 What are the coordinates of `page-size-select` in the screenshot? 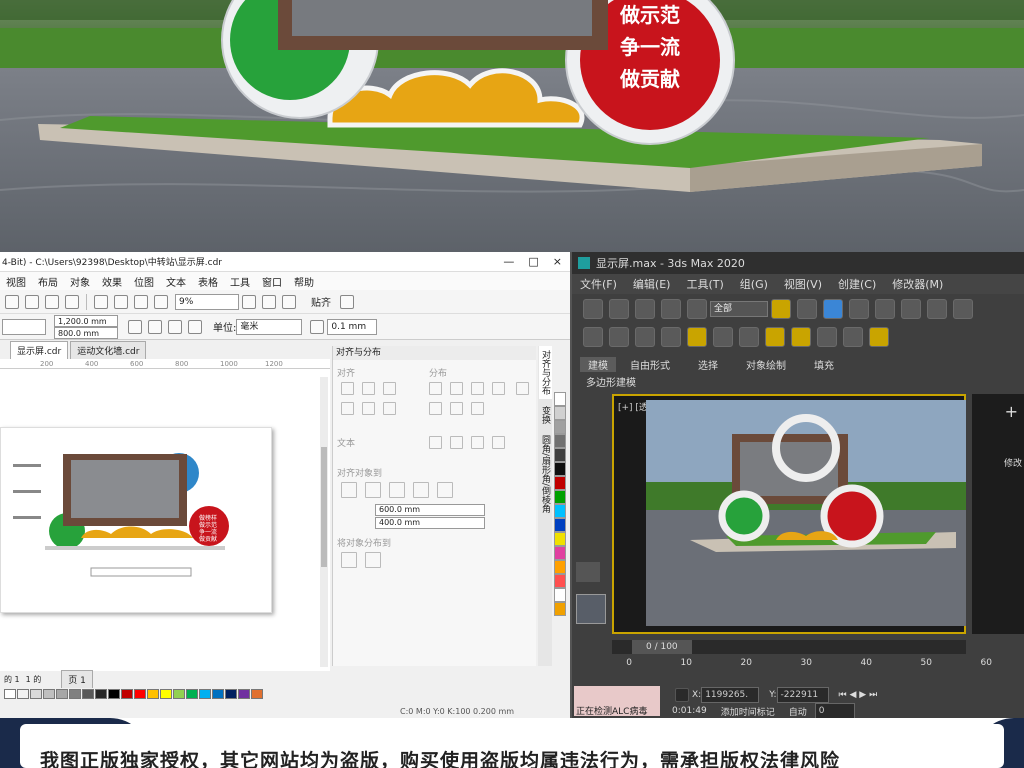 It's located at (24, 326).